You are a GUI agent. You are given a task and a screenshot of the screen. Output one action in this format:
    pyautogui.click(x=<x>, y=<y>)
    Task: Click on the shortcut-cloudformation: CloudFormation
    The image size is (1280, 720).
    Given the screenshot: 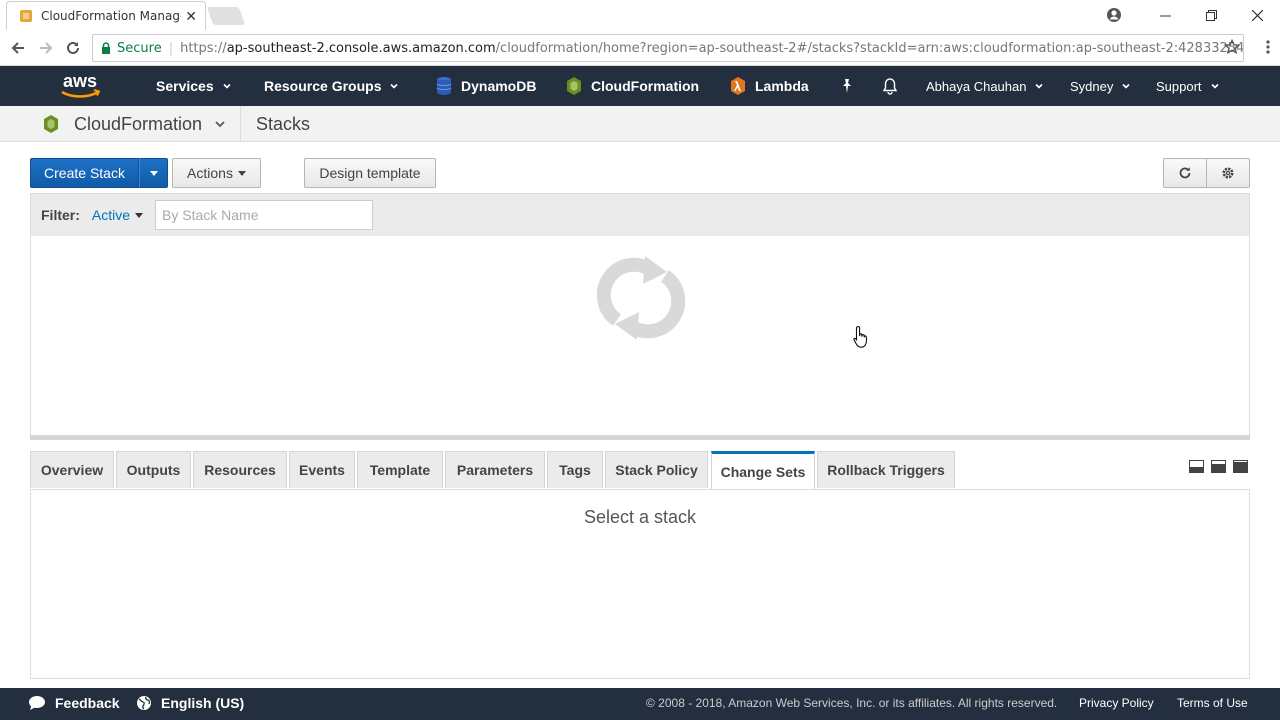 What is the action you would take?
    pyautogui.click(x=632, y=86)
    